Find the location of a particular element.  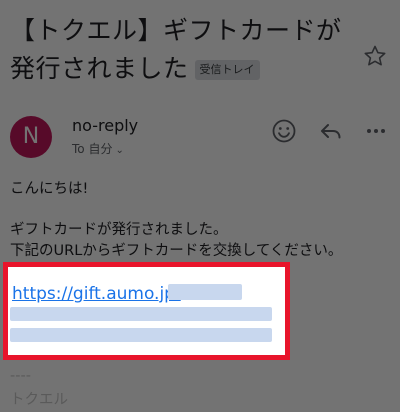

reply-icon is located at coordinates (331, 131).